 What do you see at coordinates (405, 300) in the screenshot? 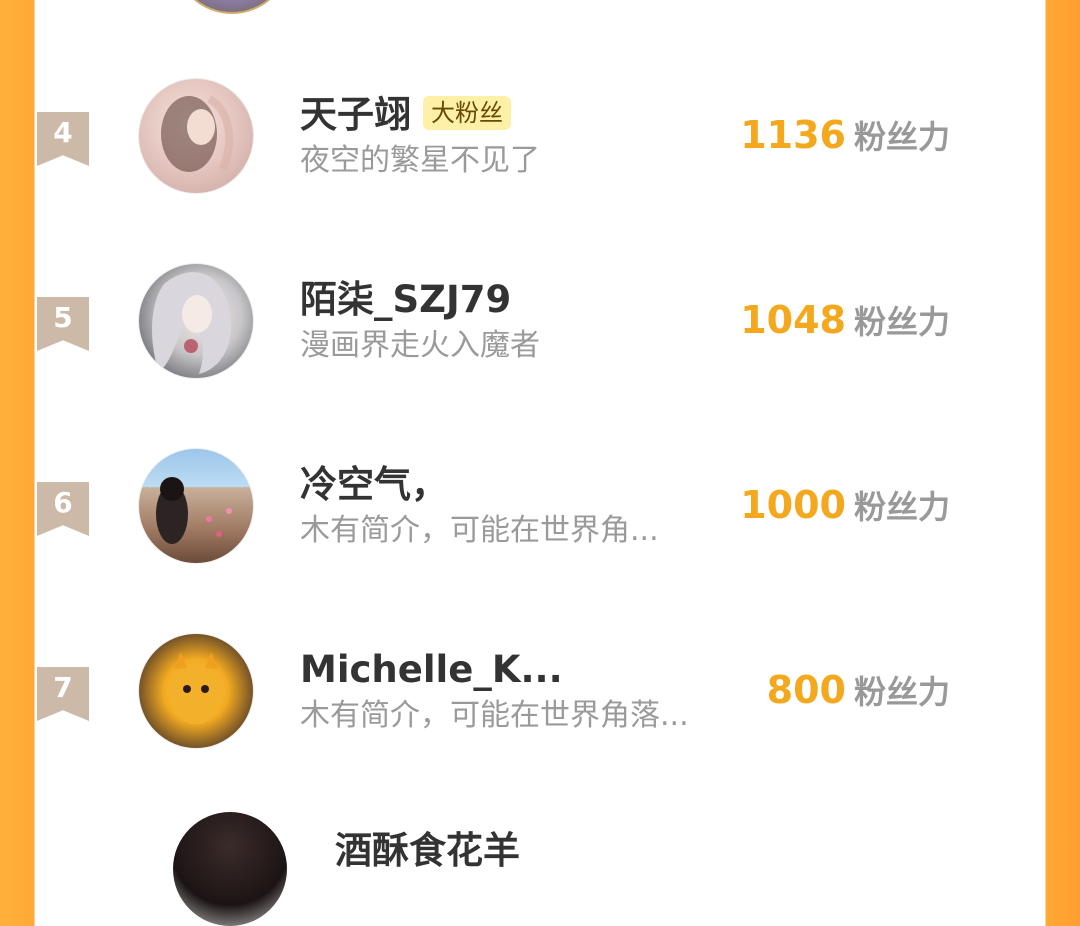
I see `user-name: 陌柒_SZJ79` at bounding box center [405, 300].